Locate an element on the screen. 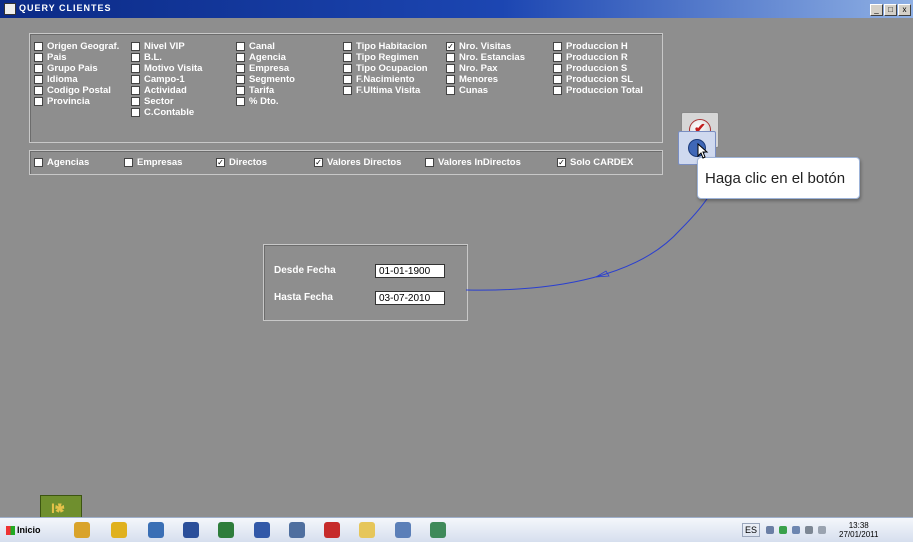  field-checkbox: Provincia is located at coordinates (62, 101).